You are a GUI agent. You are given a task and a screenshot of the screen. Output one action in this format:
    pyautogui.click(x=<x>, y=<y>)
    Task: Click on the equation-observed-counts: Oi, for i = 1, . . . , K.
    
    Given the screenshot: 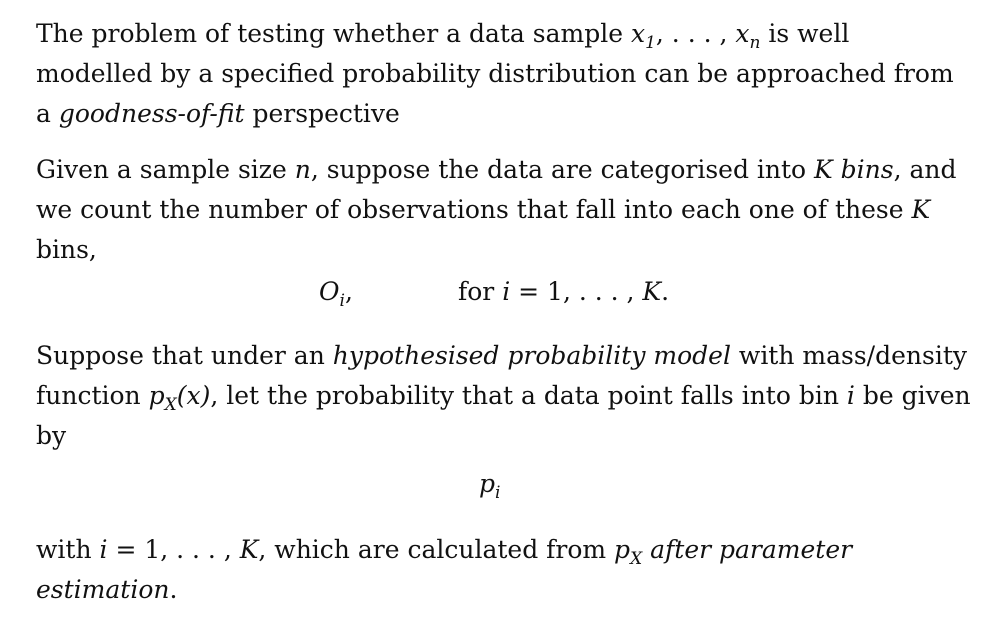 What is the action you would take?
    pyautogui.click(x=503, y=294)
    